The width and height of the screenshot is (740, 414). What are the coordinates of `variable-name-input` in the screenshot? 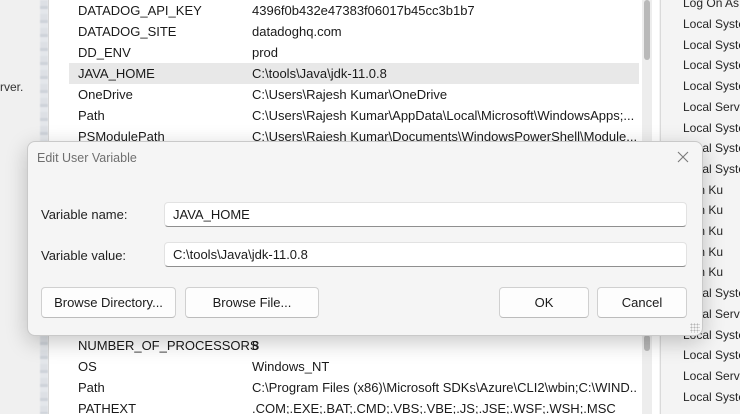 It's located at (425, 214).